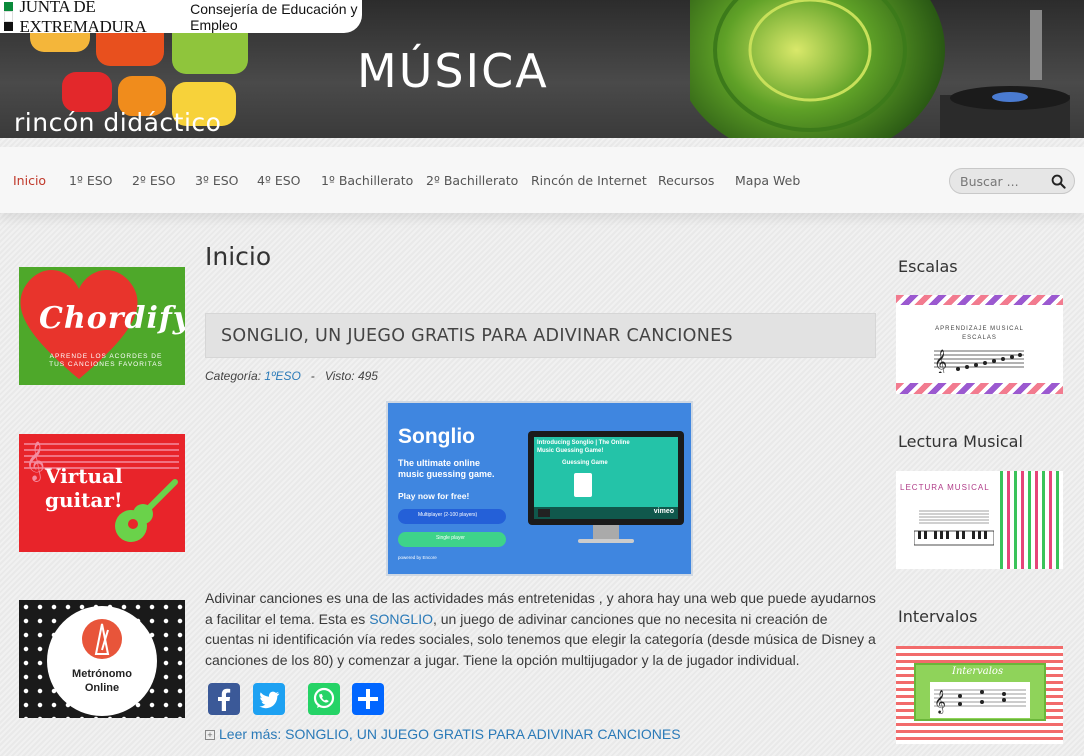 The height and width of the screenshot is (756, 1084). What do you see at coordinates (436, 436) in the screenshot?
I see `songlio-brand: Songlio` at bounding box center [436, 436].